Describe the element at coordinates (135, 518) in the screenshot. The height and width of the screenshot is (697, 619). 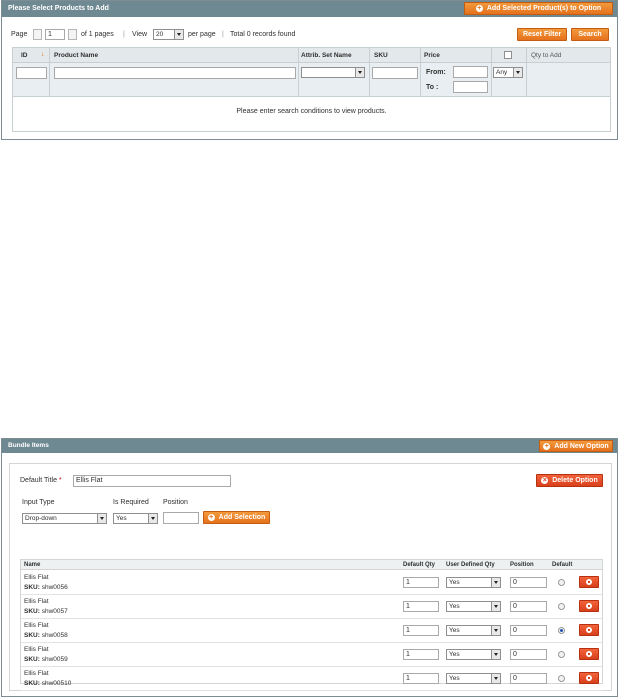
I see `is-required-select: Yes` at that location.